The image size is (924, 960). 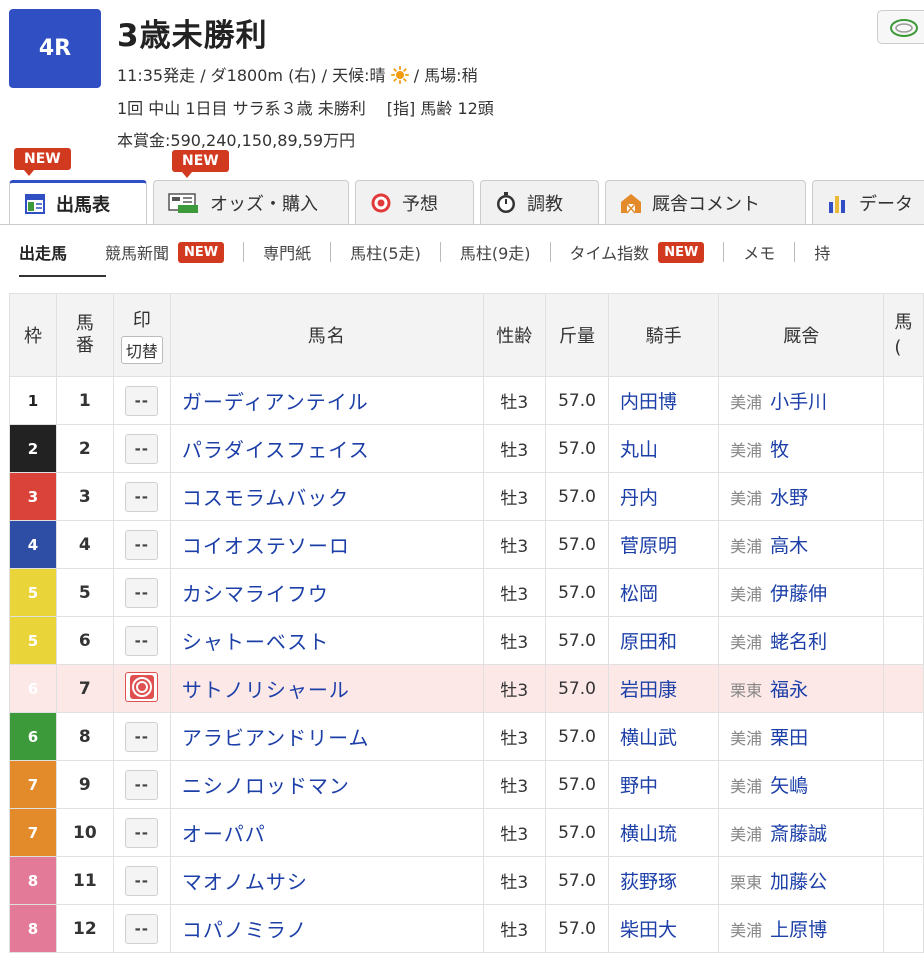 I want to click on tab-shutsubahyo: 出馬表, so click(x=78, y=202).